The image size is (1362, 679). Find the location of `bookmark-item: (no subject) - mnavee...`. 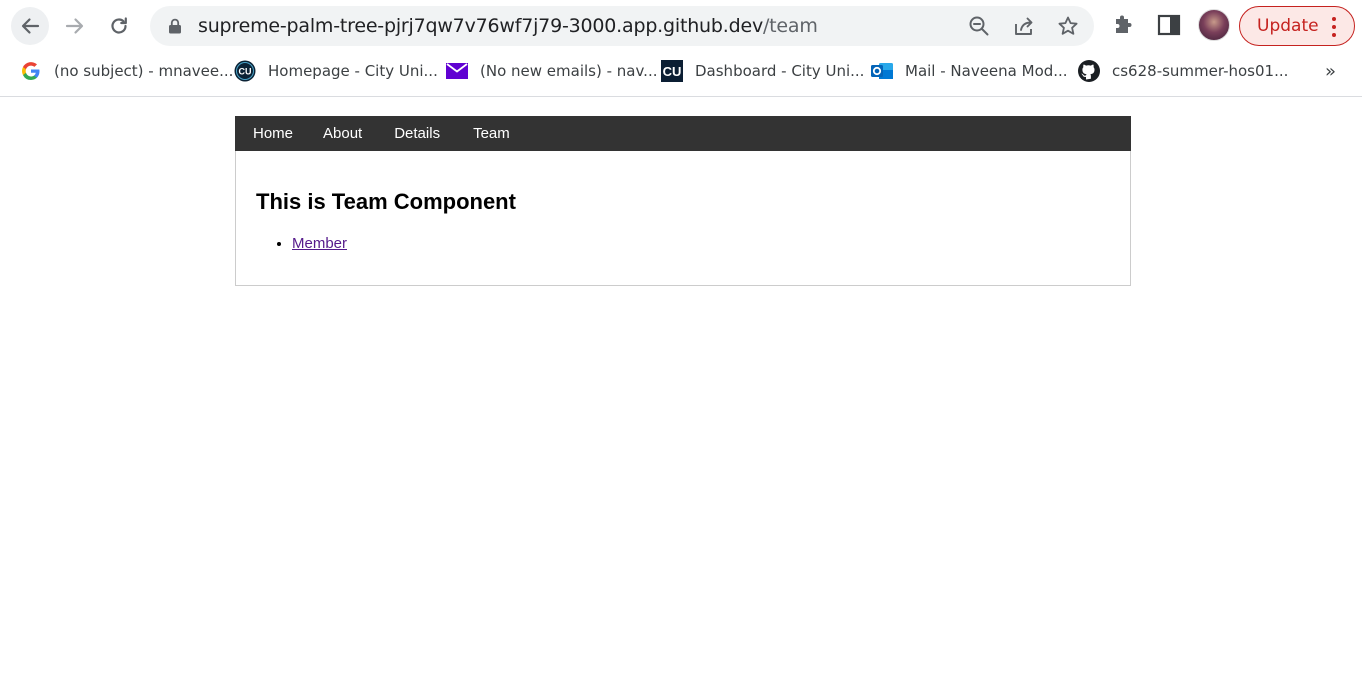

bookmark-item: (no subject) - mnavee... is located at coordinates (126, 71).